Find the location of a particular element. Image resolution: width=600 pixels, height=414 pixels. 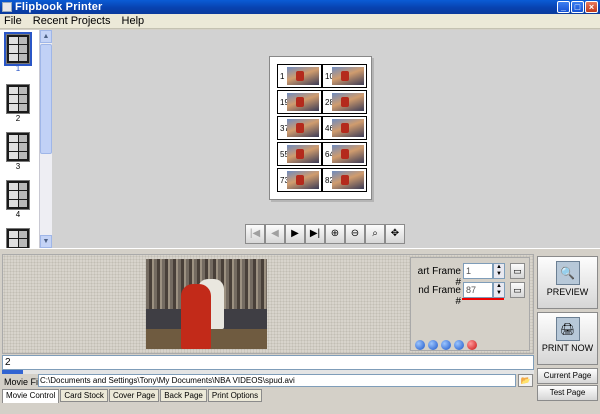

zoom-fit-icon: ⌕ is located at coordinates (375, 234).